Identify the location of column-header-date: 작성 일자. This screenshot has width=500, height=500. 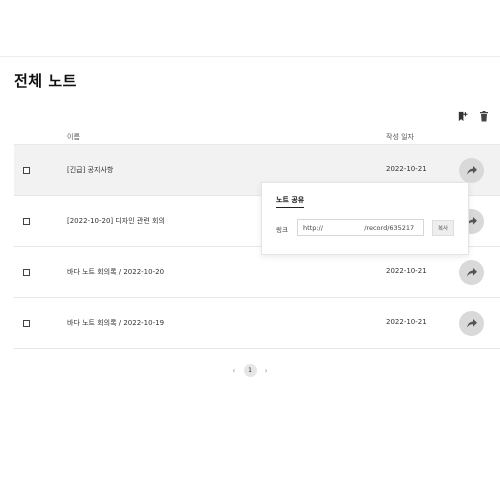
(400, 137).